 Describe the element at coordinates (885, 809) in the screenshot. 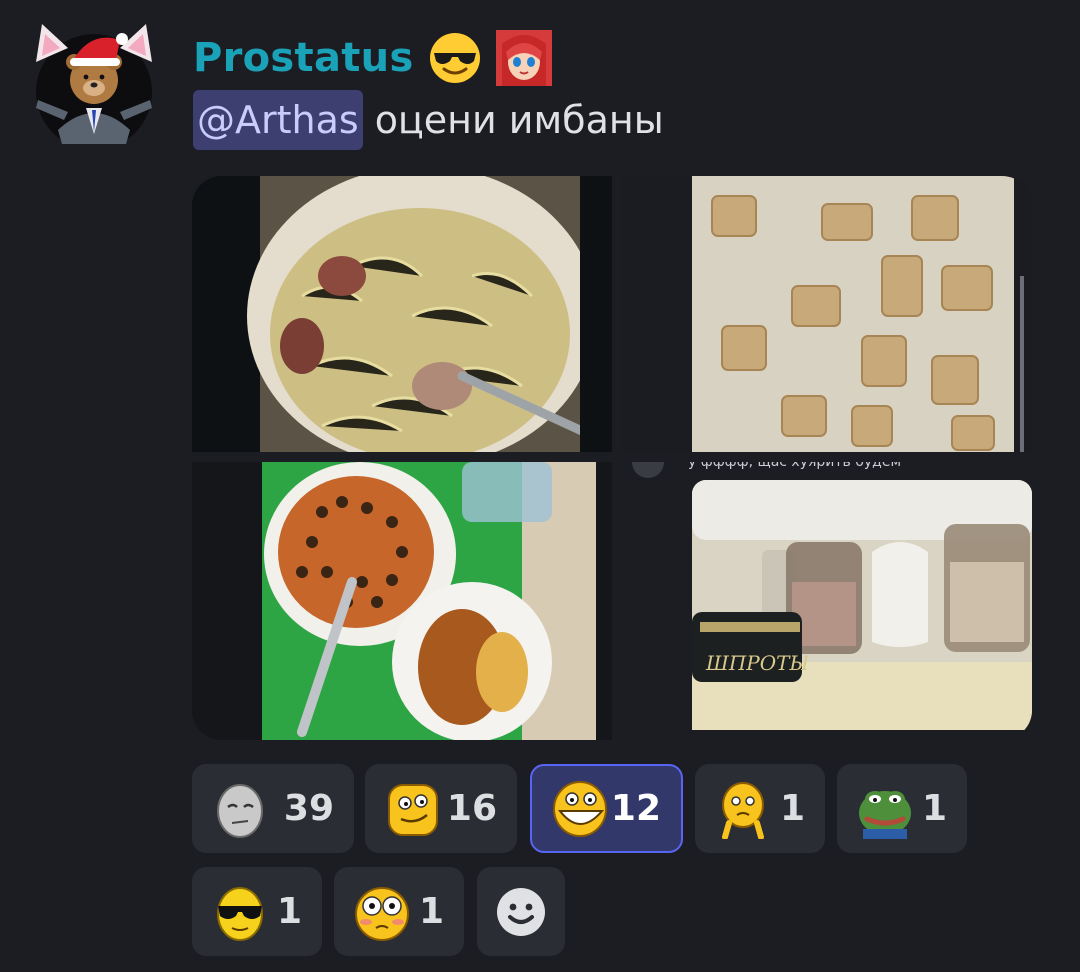

I see `pepe-frog-icon` at that location.